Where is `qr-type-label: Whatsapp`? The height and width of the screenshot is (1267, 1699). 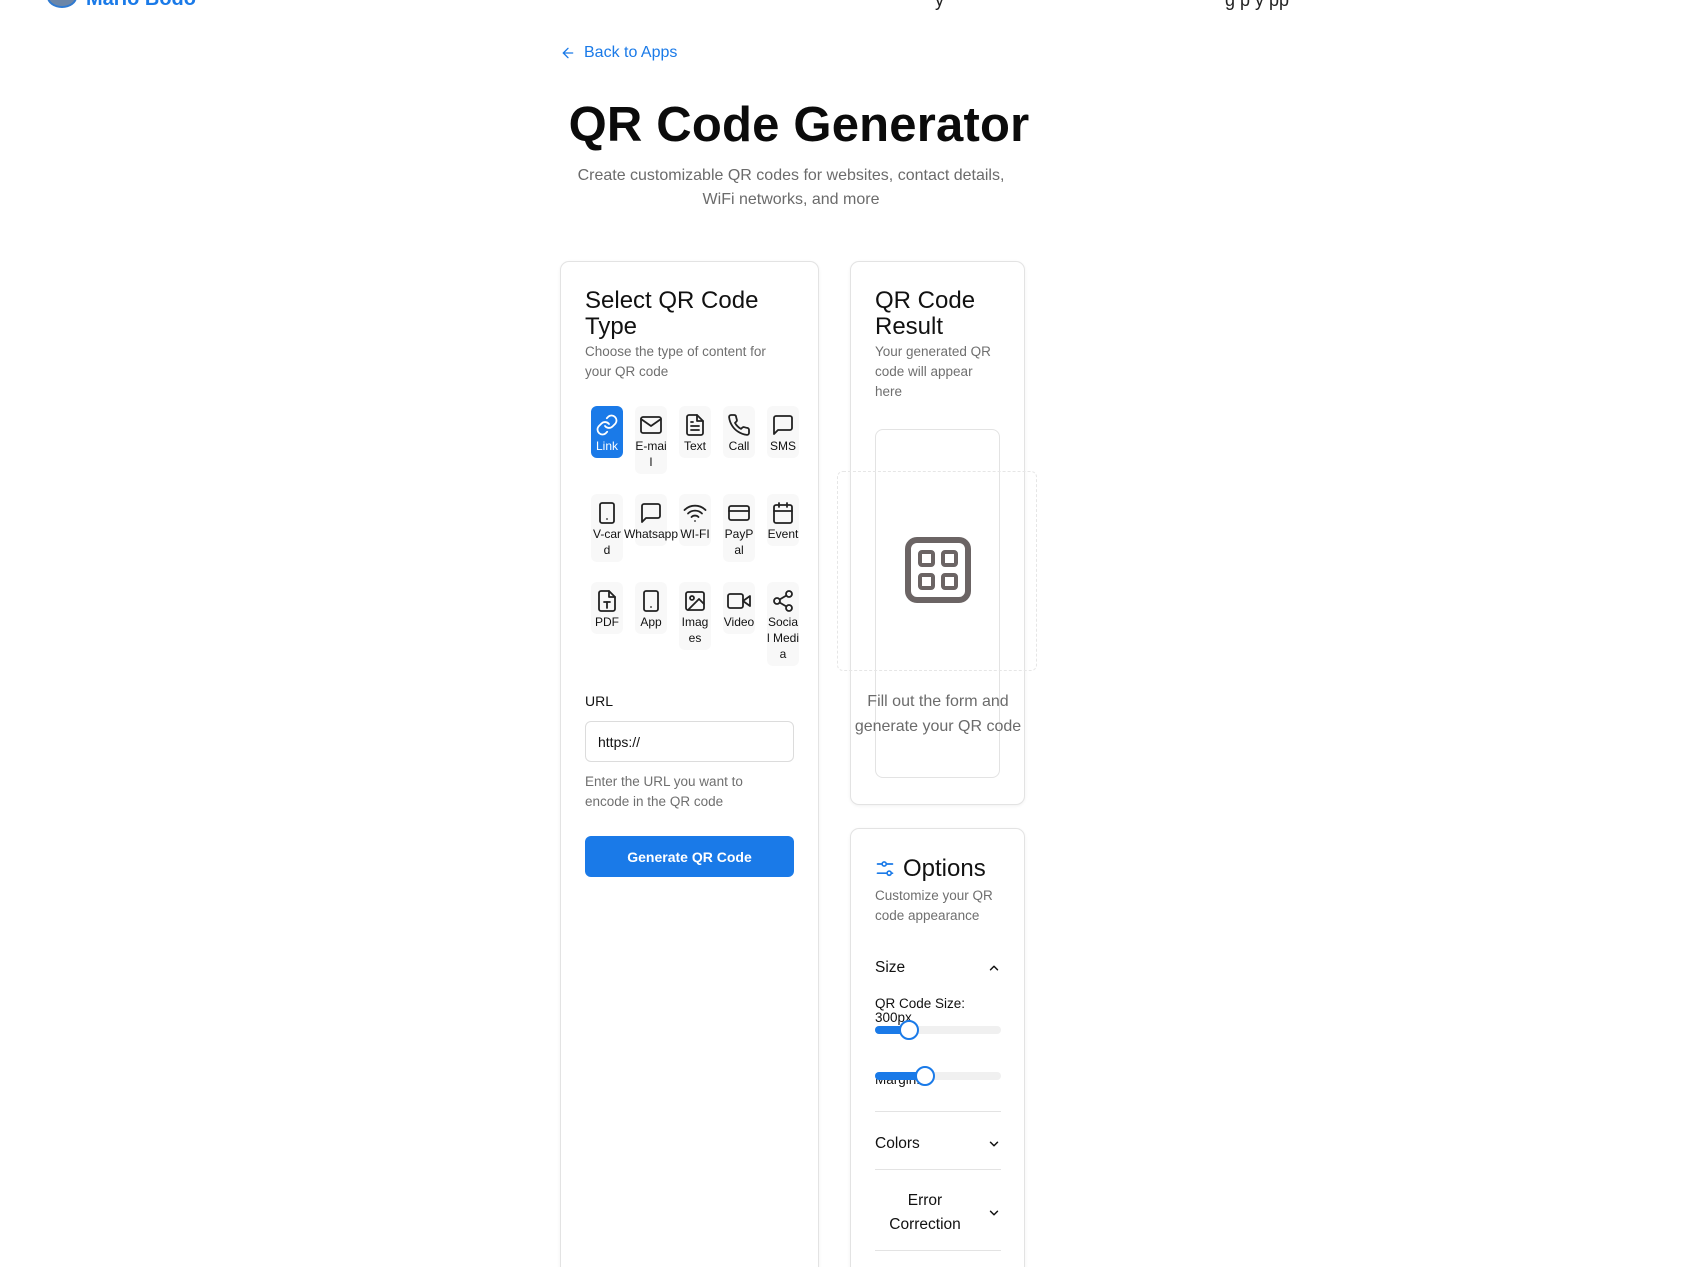 qr-type-label: Whatsapp is located at coordinates (651, 534).